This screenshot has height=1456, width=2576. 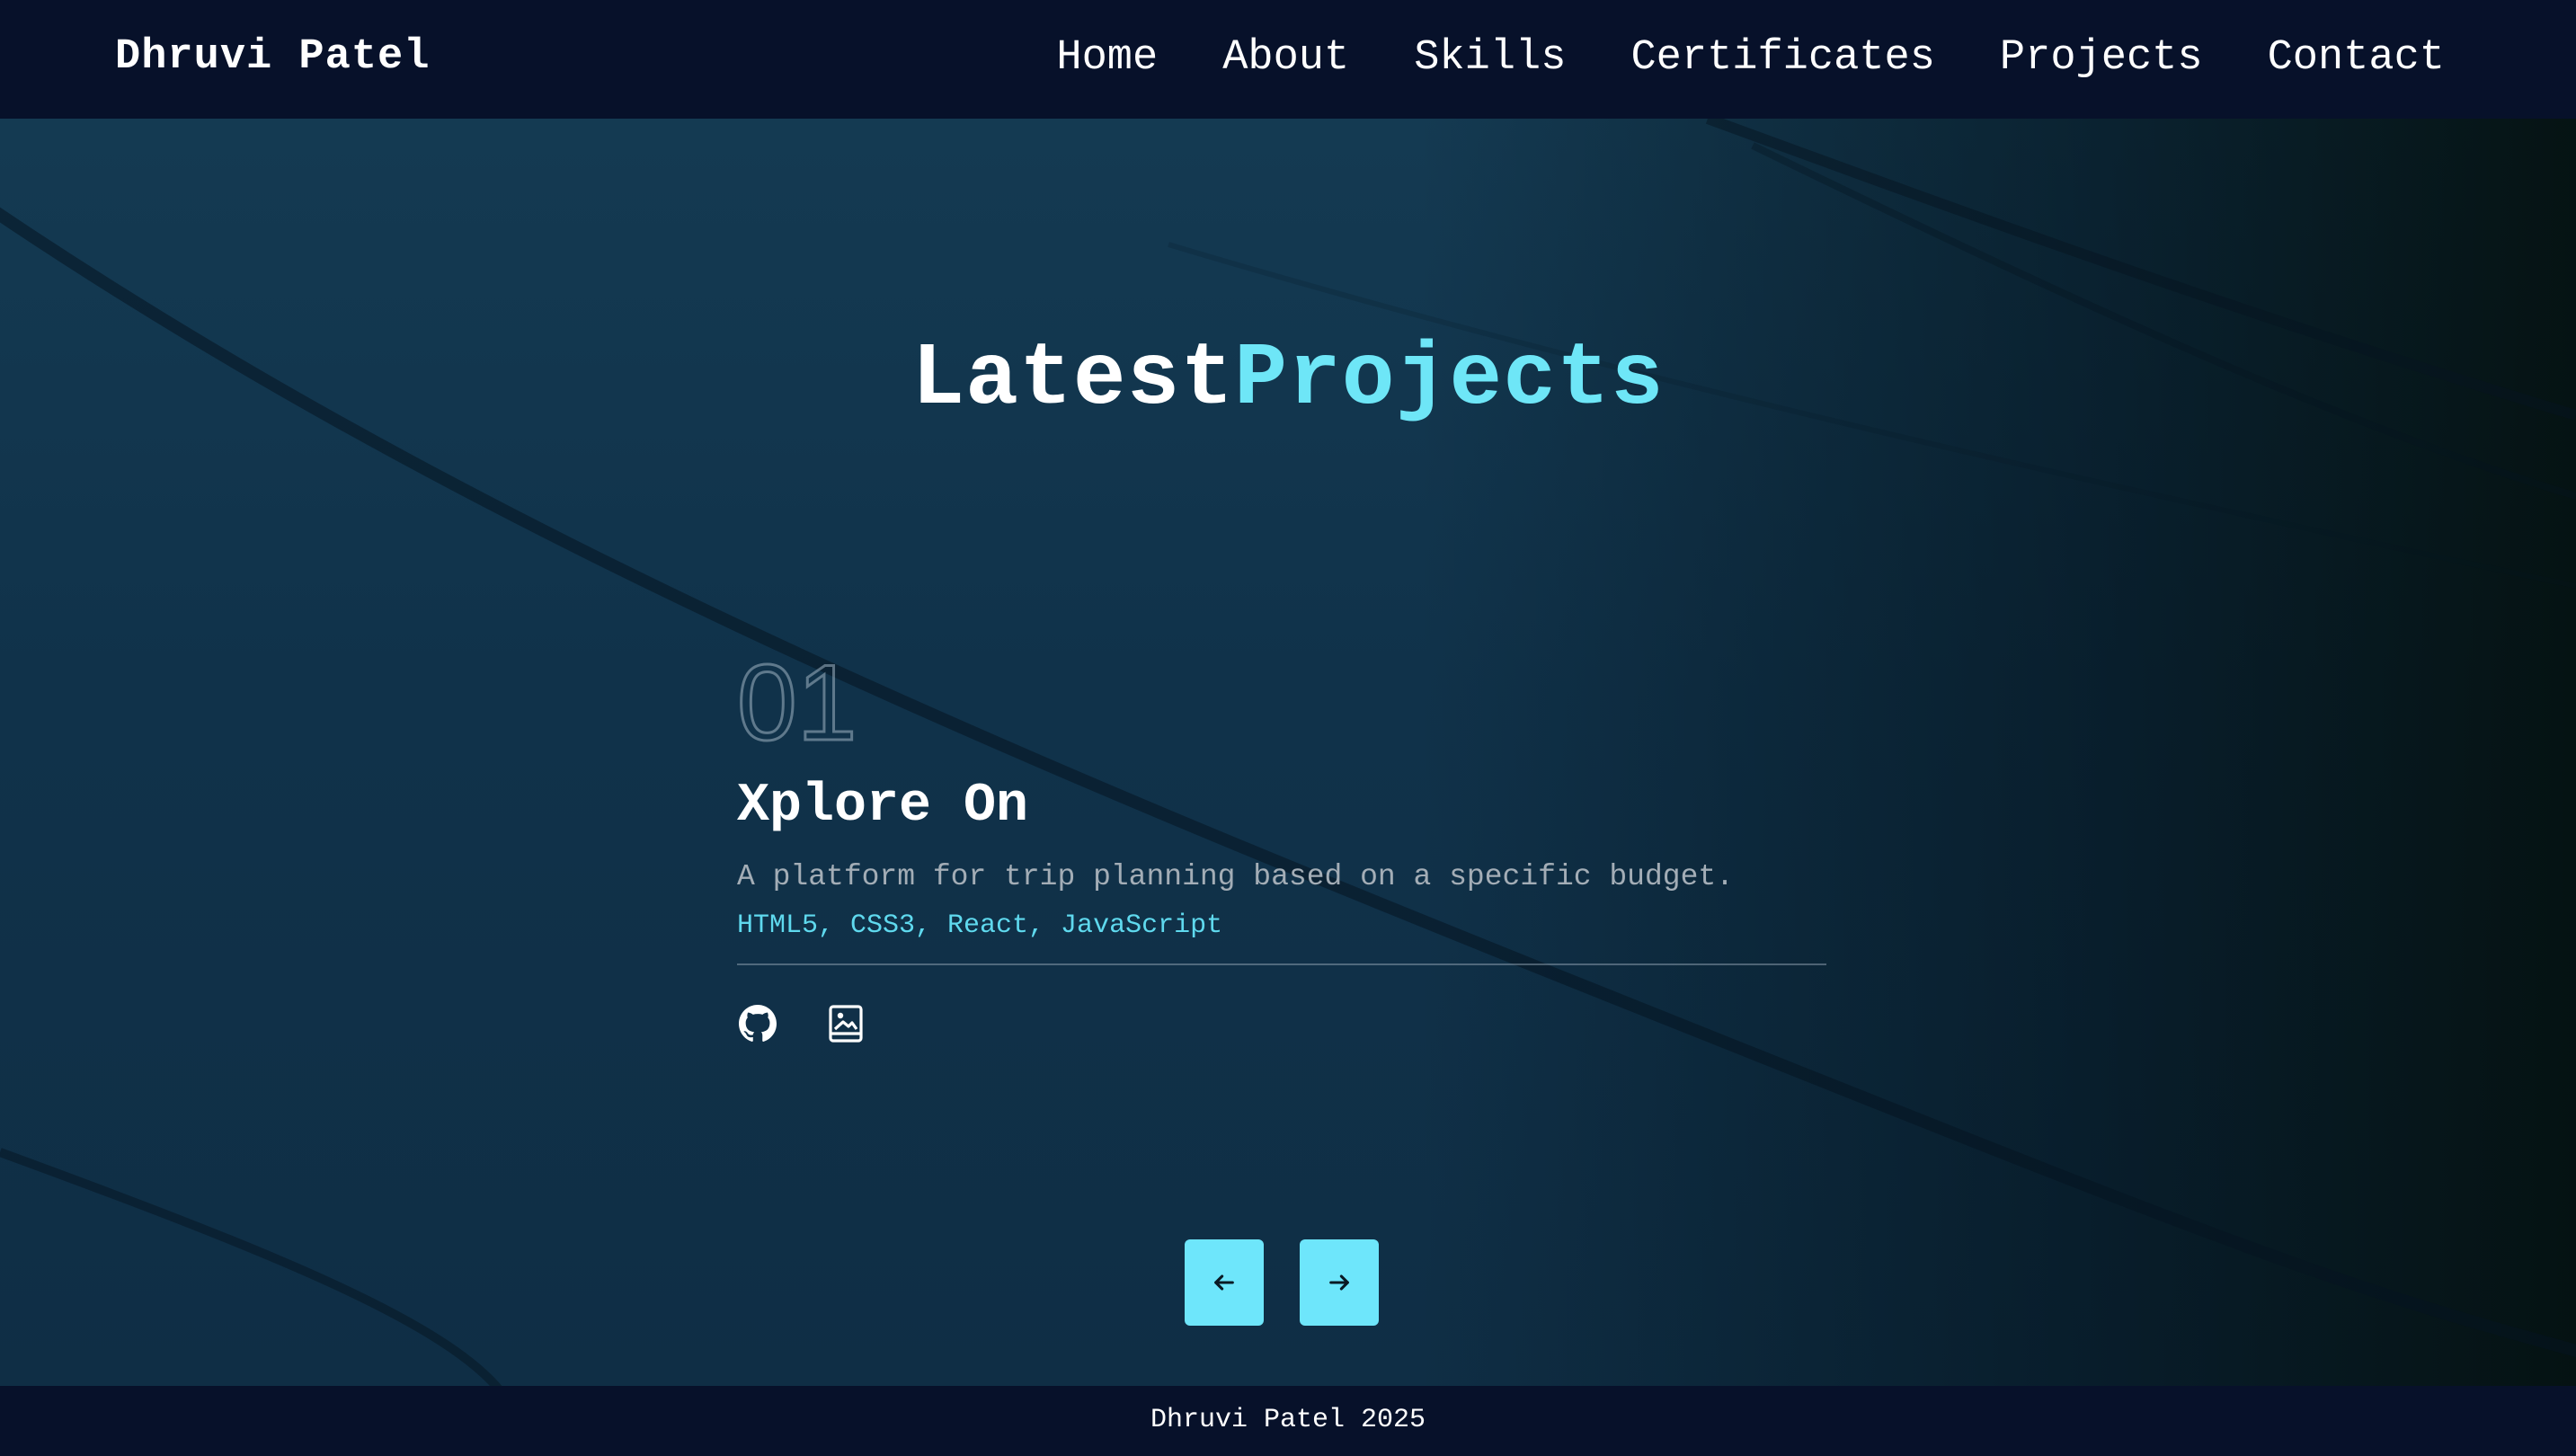 What do you see at coordinates (1782, 58) in the screenshot?
I see `nav-link-certificates: Certificates` at bounding box center [1782, 58].